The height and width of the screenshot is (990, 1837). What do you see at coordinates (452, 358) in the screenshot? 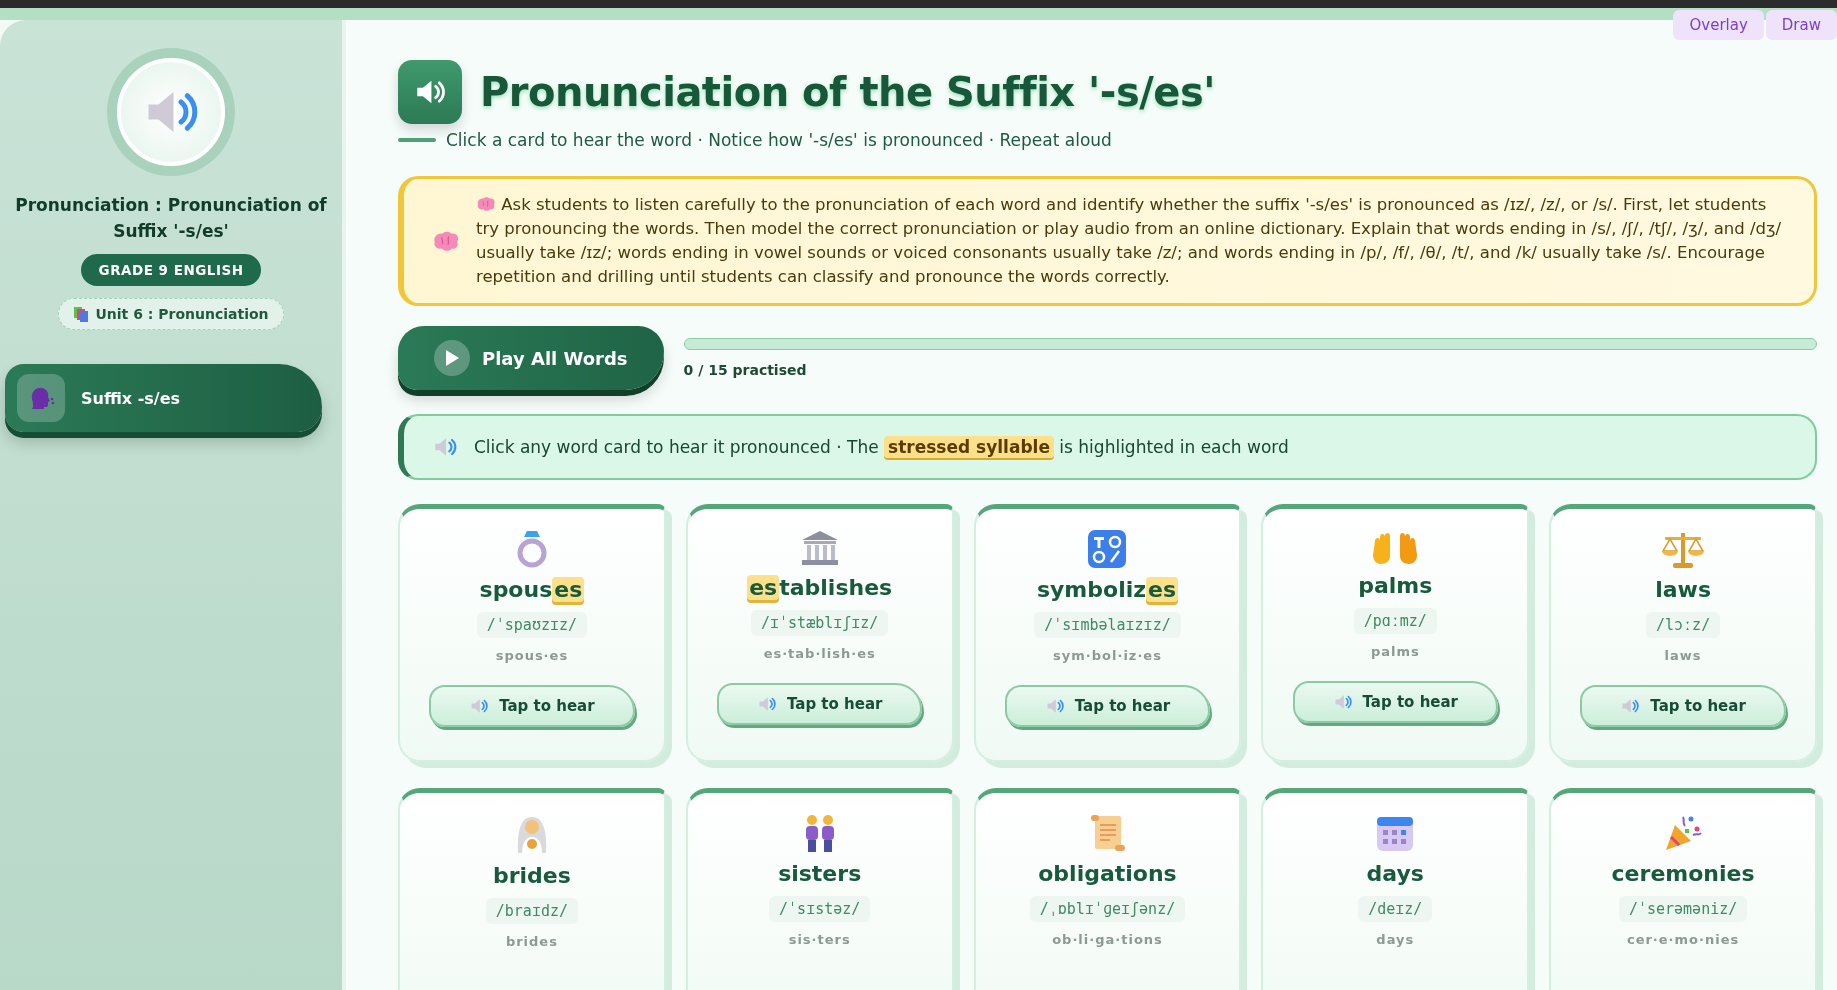
I see `play-icon` at bounding box center [452, 358].